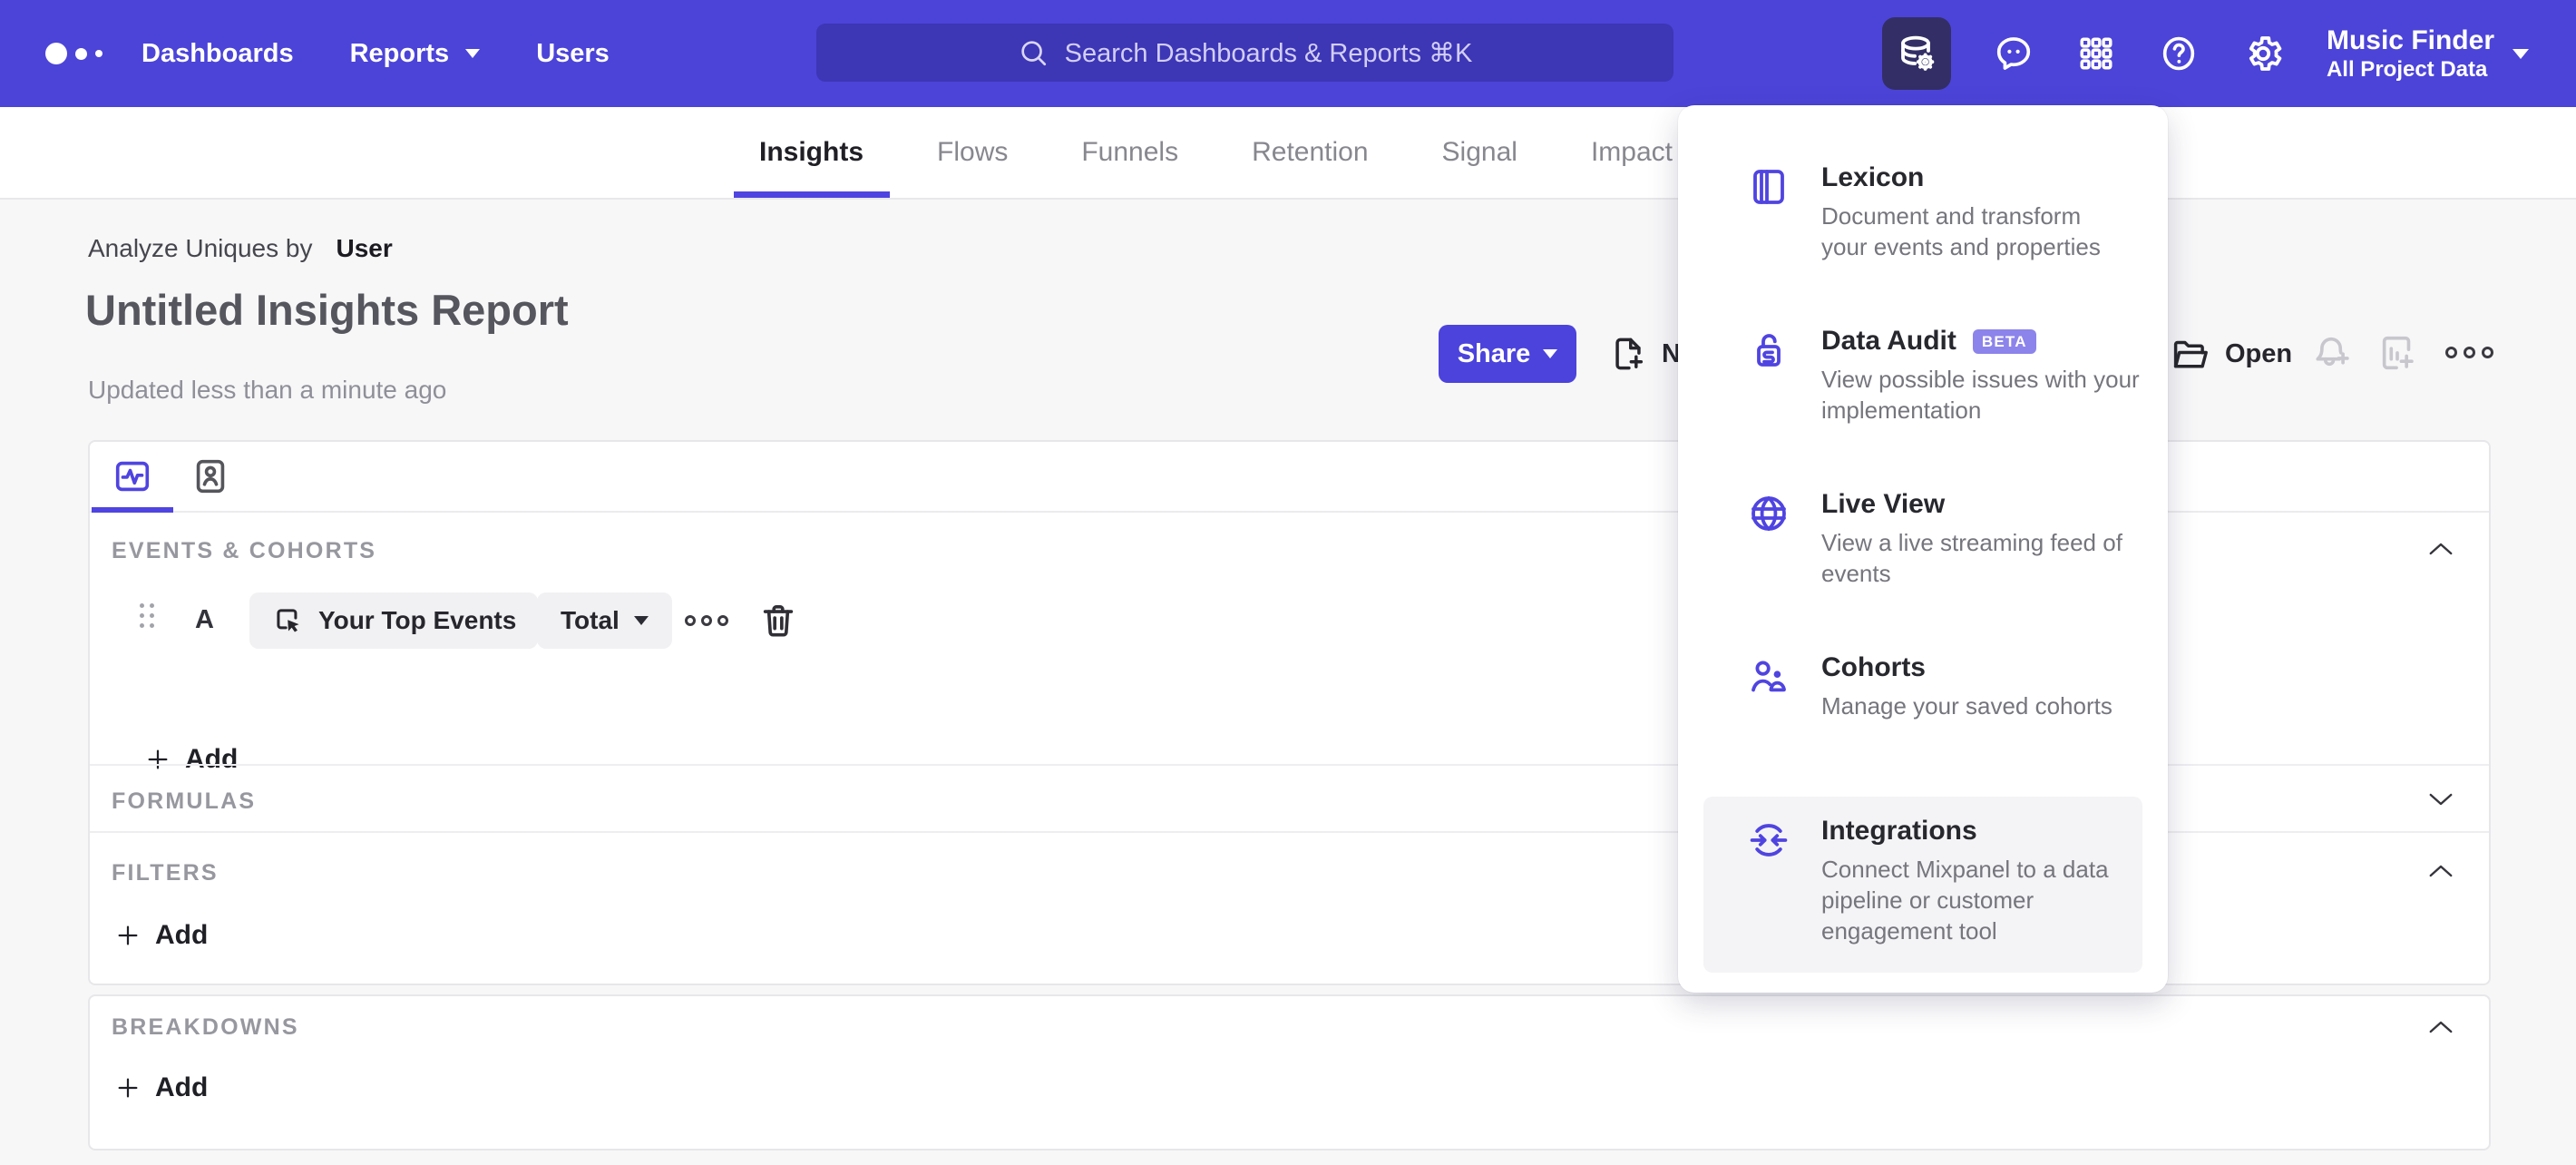 This screenshot has width=2576, height=1165. Describe the element at coordinates (573, 54) in the screenshot. I see `nav-users: Users` at that location.